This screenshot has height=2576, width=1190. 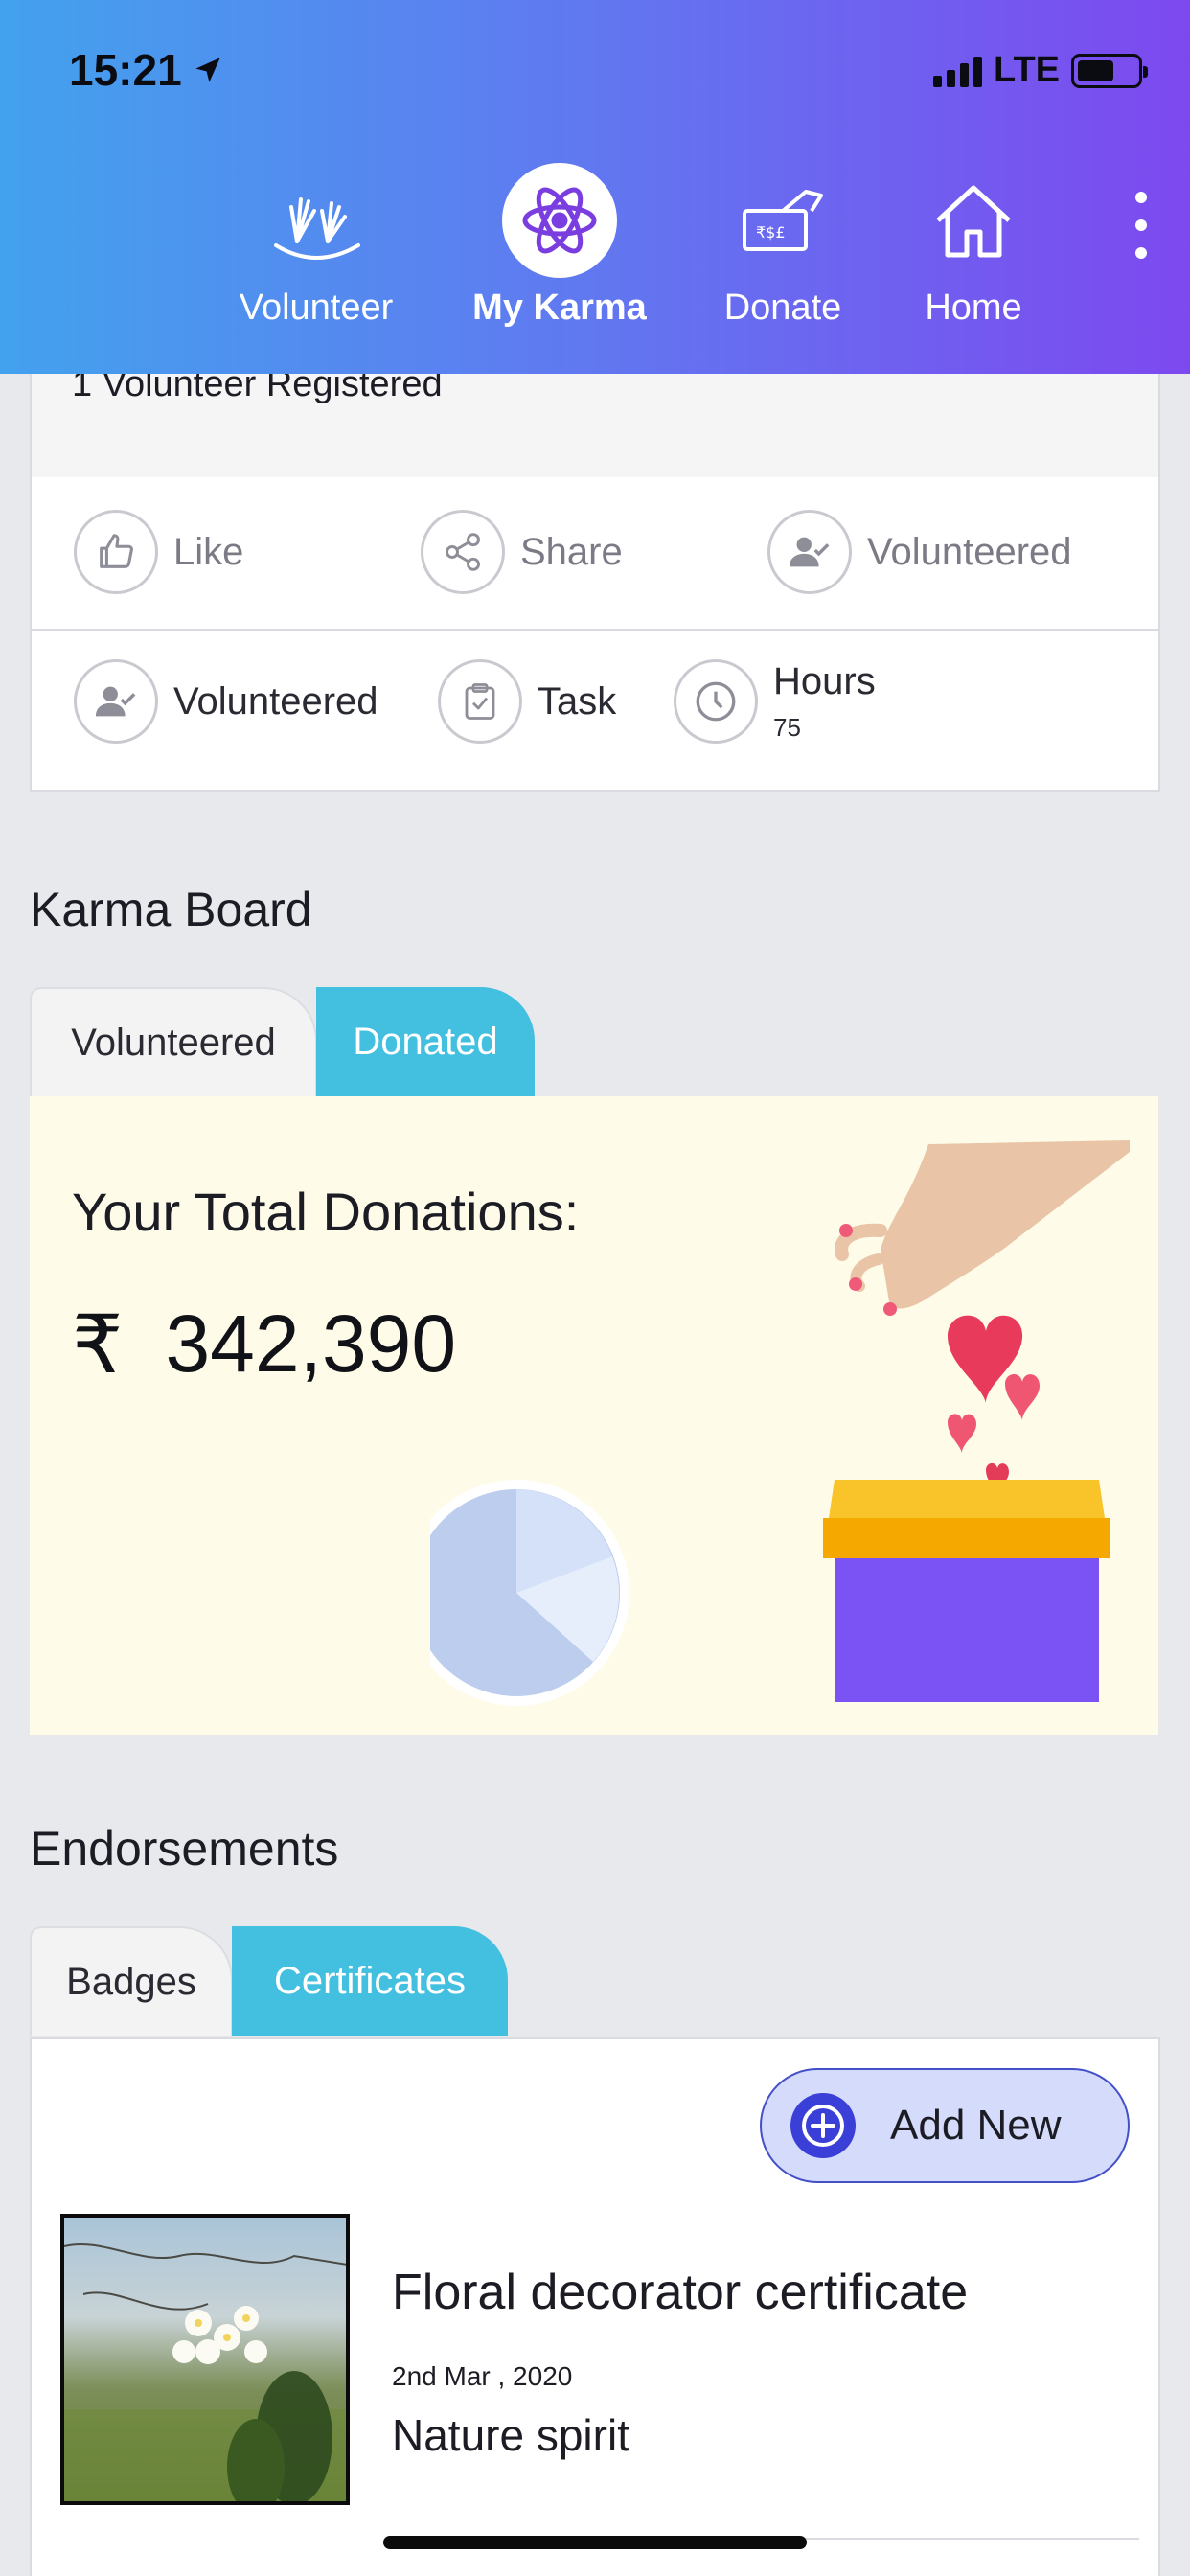 I want to click on karma-atom-icon, so click(x=559, y=220).